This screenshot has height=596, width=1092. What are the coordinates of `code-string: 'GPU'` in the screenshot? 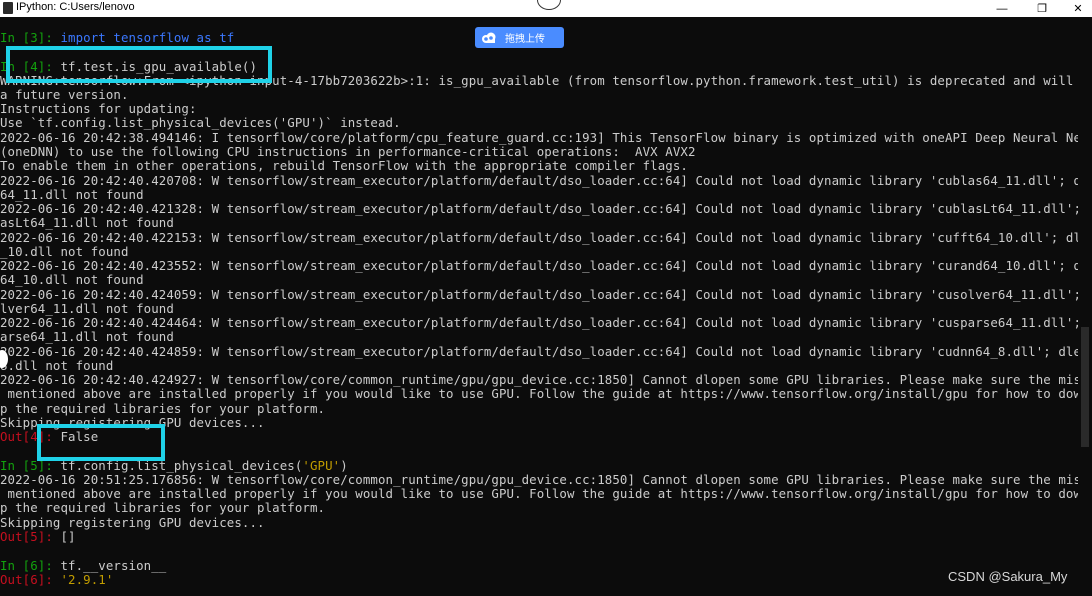 It's located at (321, 465).